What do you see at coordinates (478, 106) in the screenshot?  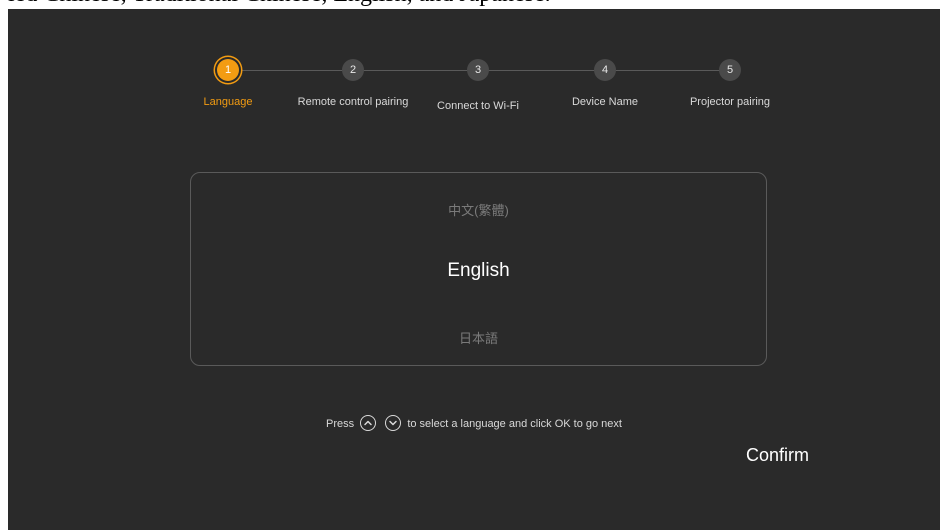 I see `step-3-label: Connect to Wi-Fi` at bounding box center [478, 106].